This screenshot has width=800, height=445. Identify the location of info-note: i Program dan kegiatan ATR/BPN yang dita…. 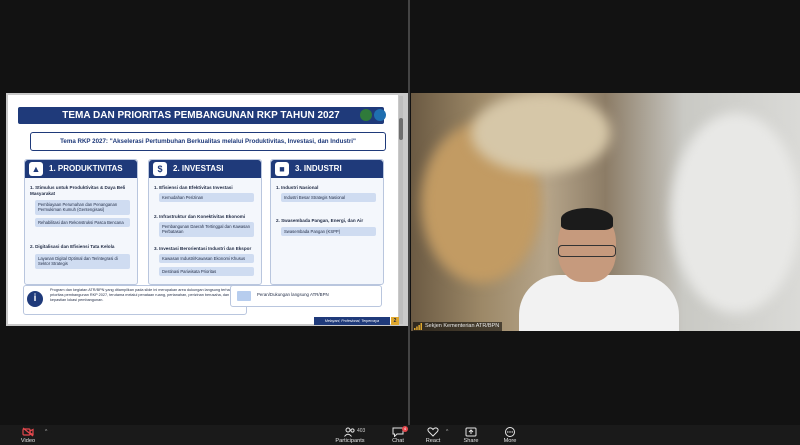
(135, 300).